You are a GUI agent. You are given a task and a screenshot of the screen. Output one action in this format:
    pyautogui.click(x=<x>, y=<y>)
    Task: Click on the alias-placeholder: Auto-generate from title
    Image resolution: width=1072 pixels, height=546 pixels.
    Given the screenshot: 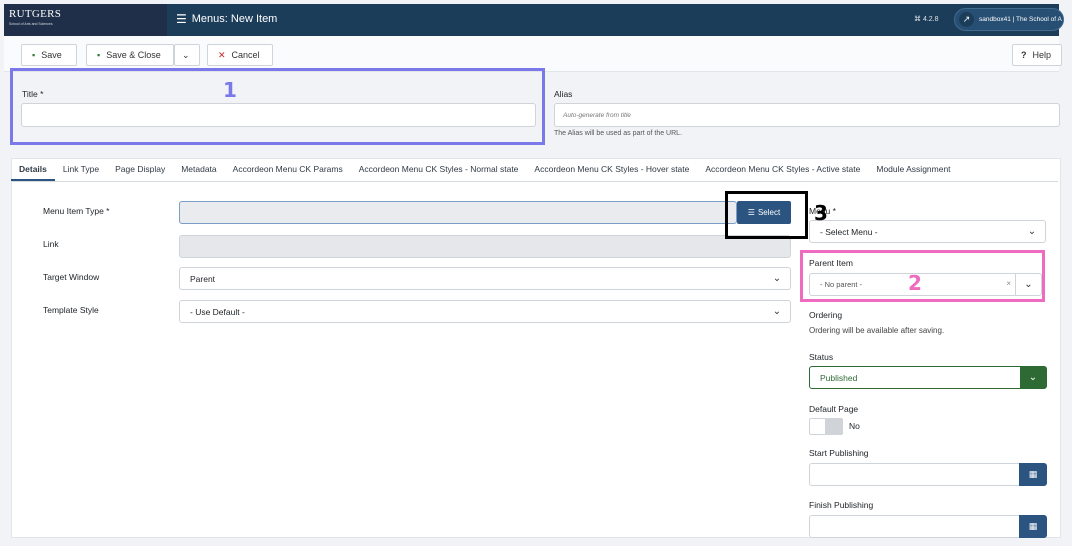 What is the action you would take?
    pyautogui.click(x=597, y=115)
    